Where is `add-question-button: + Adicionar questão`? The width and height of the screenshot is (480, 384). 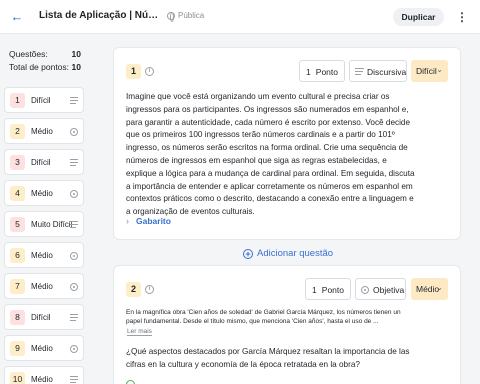
add-question-button: + Adicionar questão is located at coordinates (288, 253).